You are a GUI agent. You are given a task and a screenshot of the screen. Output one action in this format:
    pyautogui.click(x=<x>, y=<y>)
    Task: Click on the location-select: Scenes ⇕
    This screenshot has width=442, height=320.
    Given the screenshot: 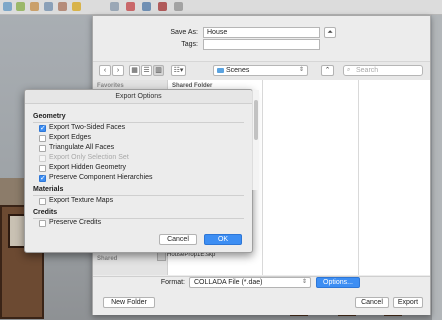 What is the action you would take?
    pyautogui.click(x=260, y=70)
    